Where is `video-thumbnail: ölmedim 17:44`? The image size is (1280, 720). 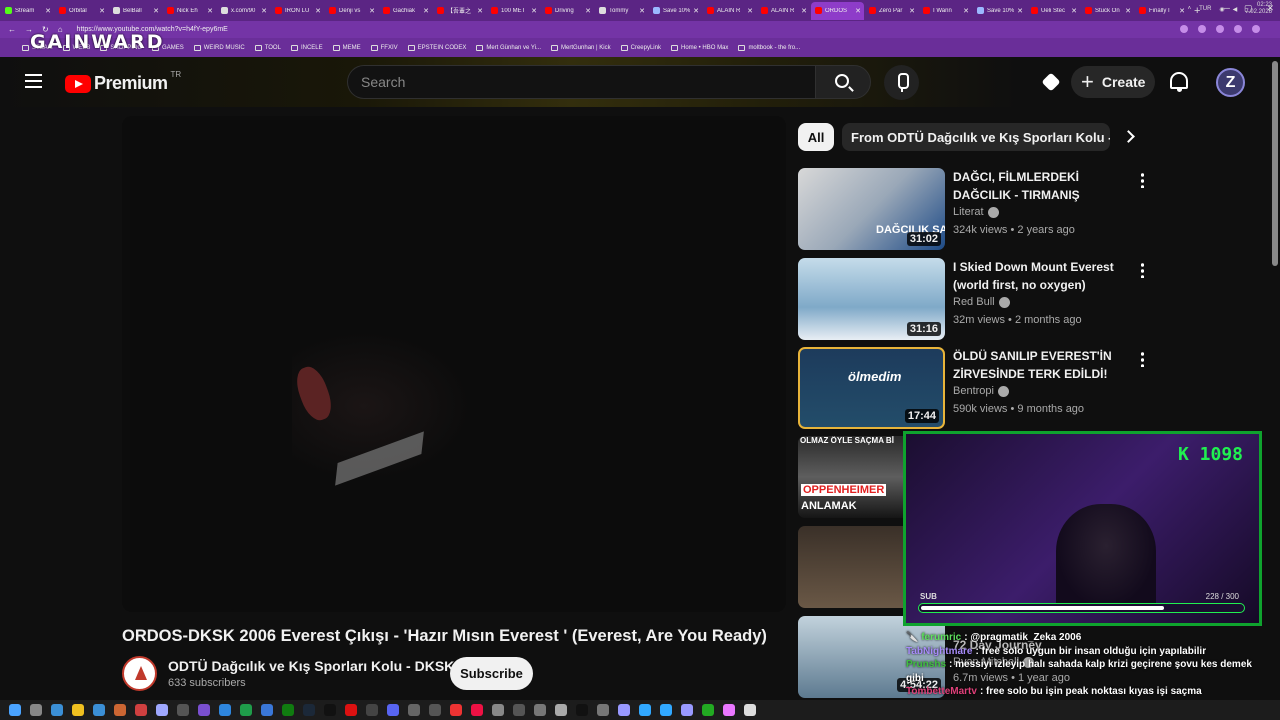
video-thumbnail: ölmedim 17:44 is located at coordinates (871, 388).